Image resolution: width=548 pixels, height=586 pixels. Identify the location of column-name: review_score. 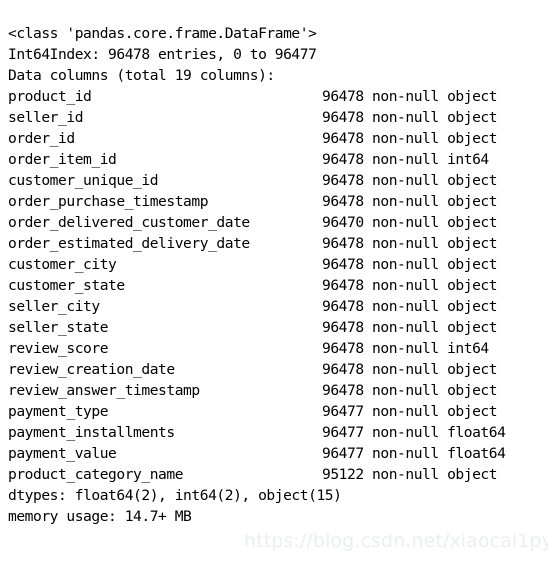
(58, 348).